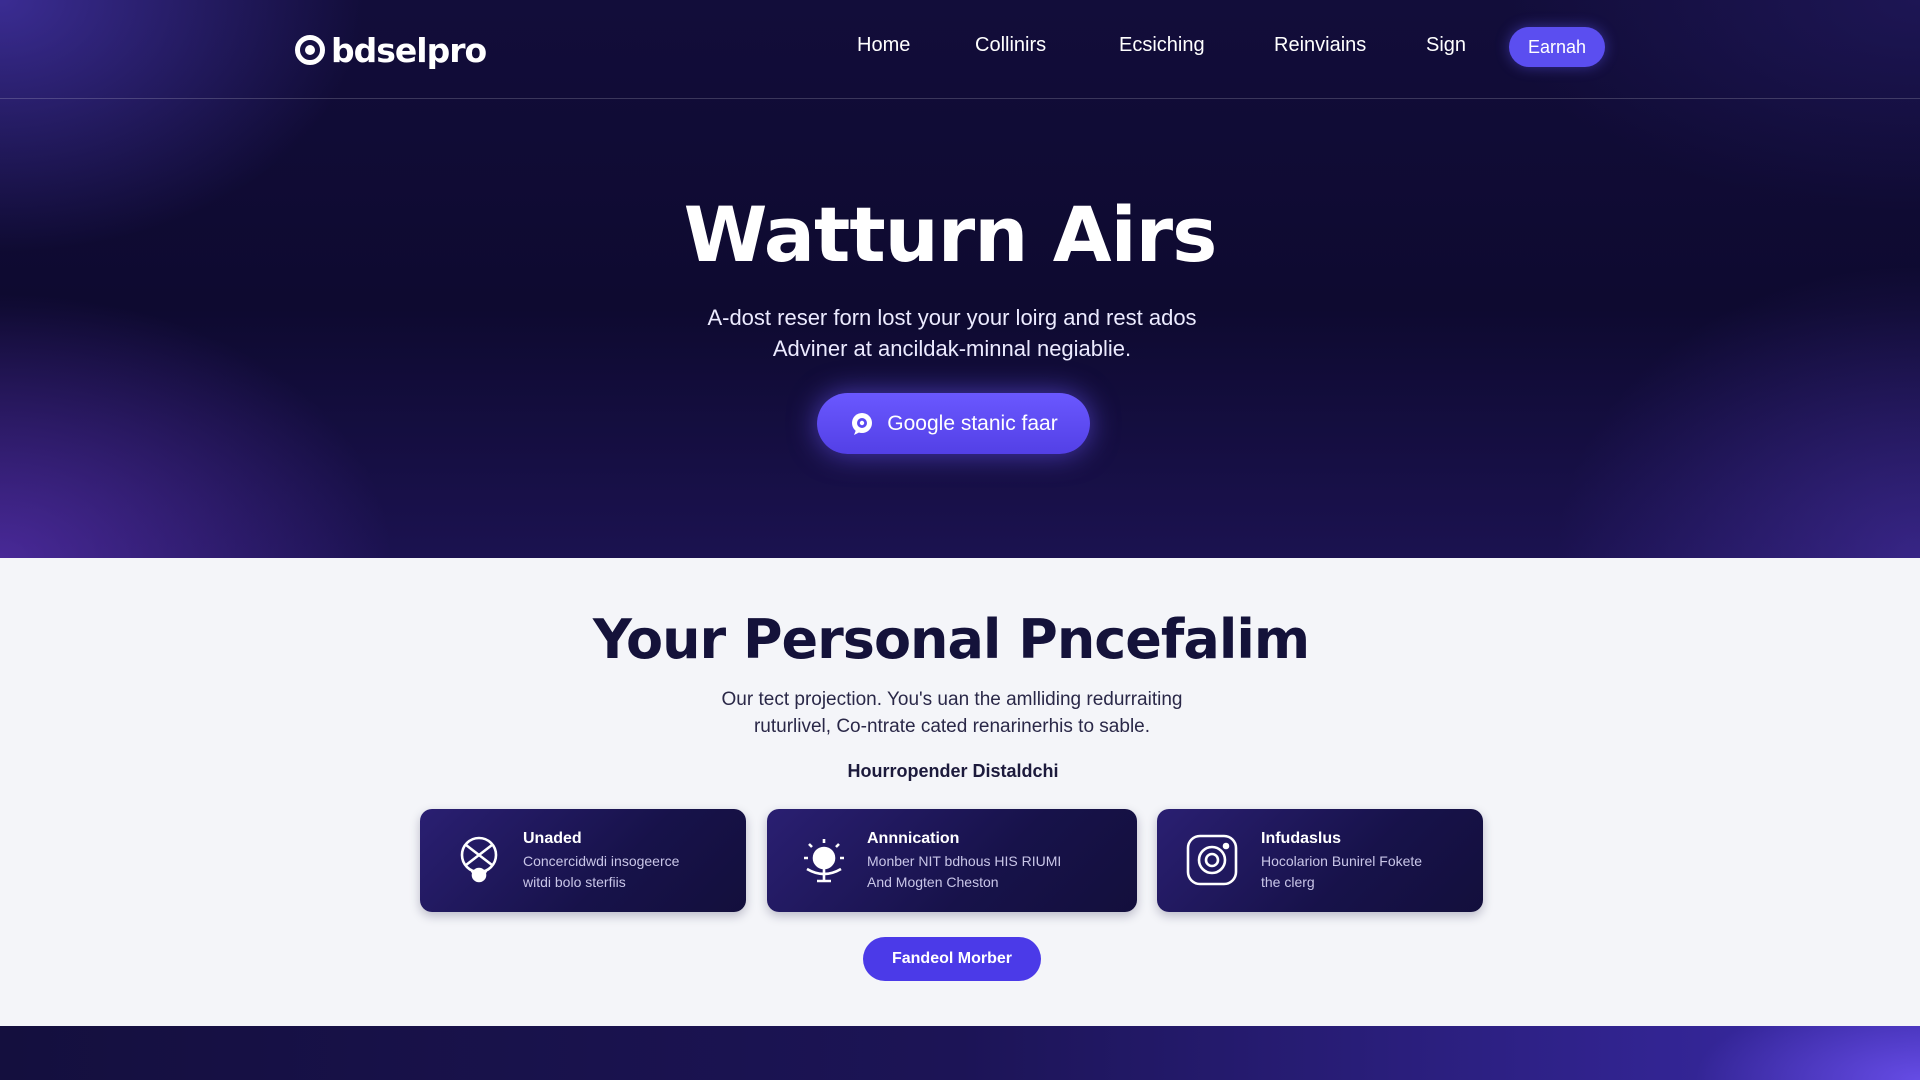 This screenshot has height=1080, width=1920. What do you see at coordinates (950, 234) in the screenshot?
I see `hero-title: Watturn Airs` at bounding box center [950, 234].